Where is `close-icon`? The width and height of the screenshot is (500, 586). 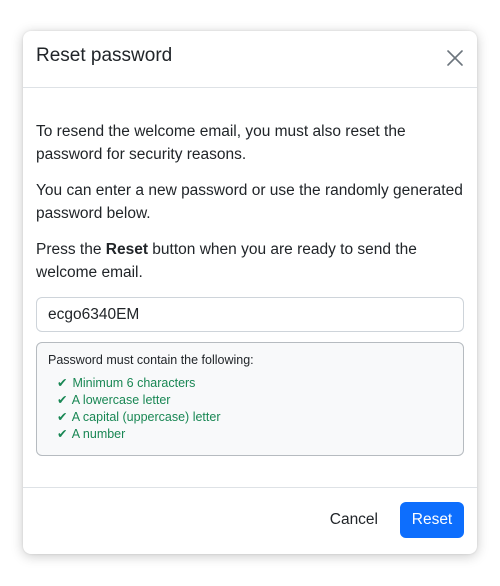 close-icon is located at coordinates (455, 58).